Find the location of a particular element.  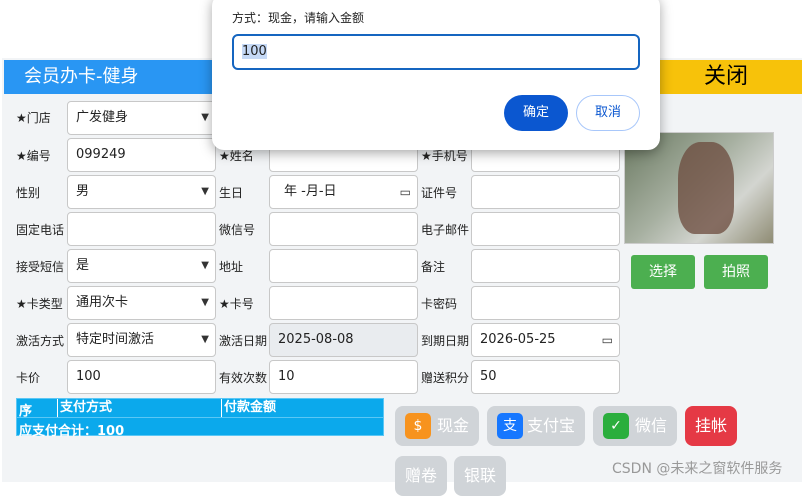

photo-subject is located at coordinates (706, 188).